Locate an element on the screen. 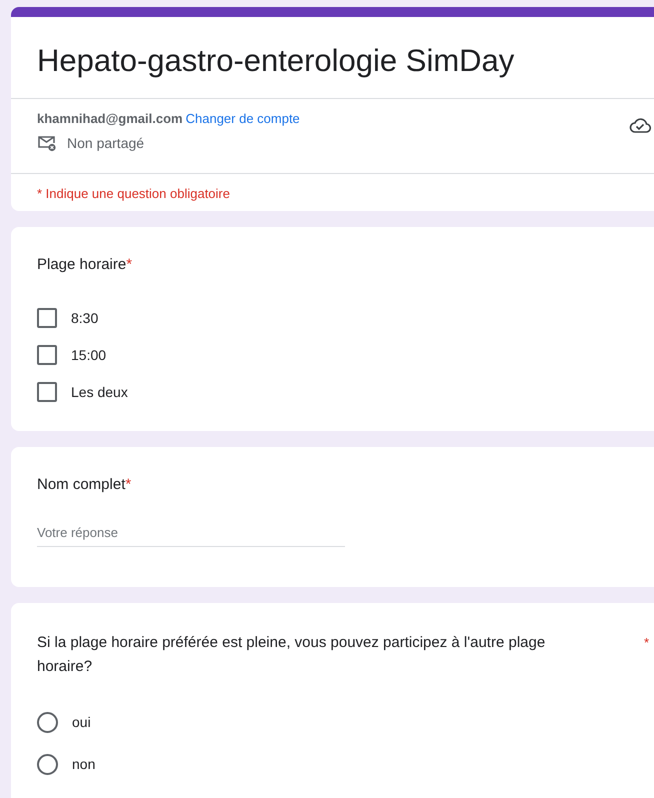 Image resolution: width=654 pixels, height=798 pixels. question-title: Si la plage horaire préférée est pleine, vous pouvez participez à l'autre plage horaire? is located at coordinates (291, 655).